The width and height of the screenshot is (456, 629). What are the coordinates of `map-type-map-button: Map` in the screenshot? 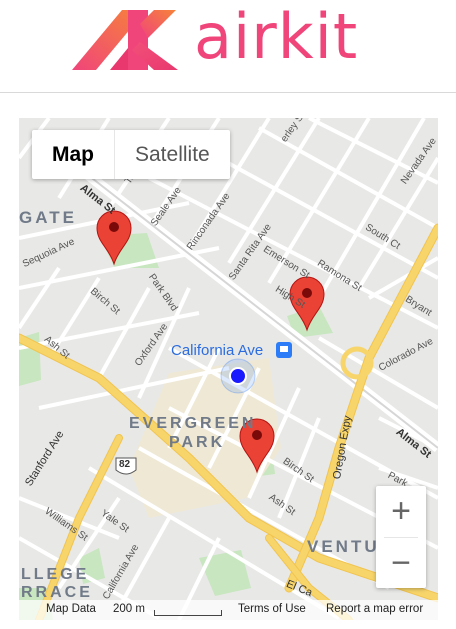 It's located at (73, 154).